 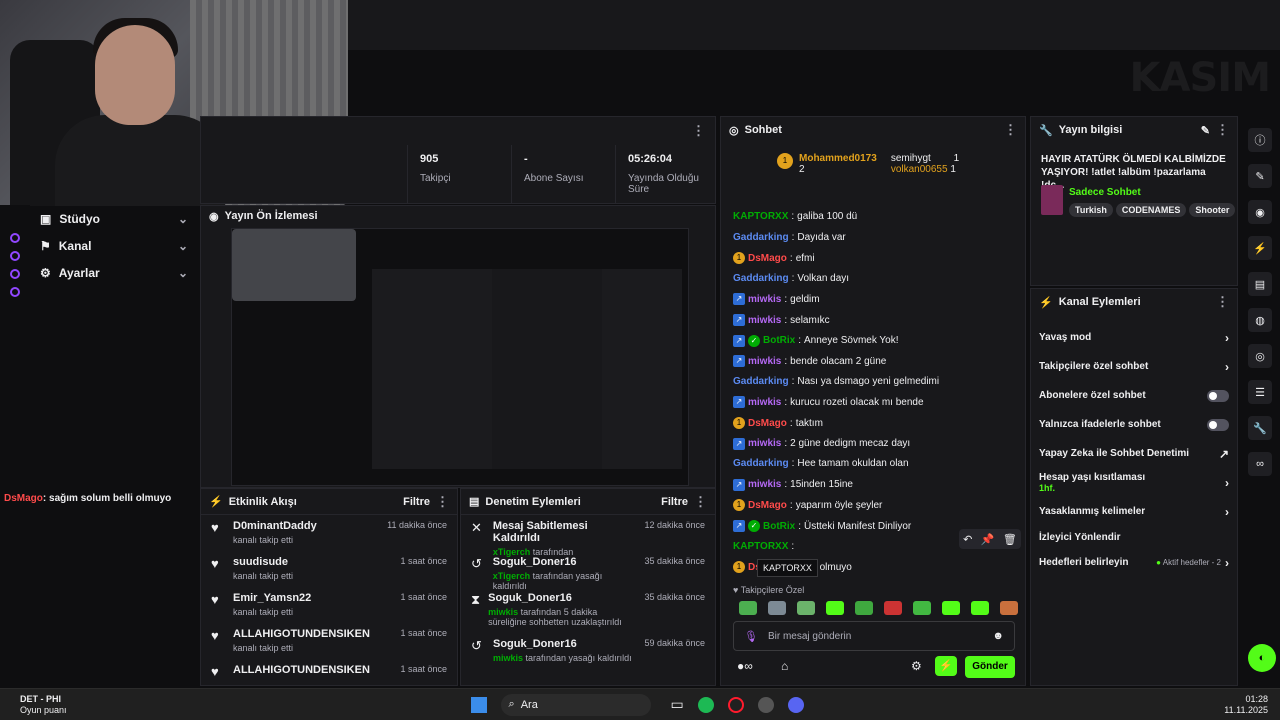 What do you see at coordinates (1010, 539) in the screenshot?
I see `trash-icon: 🗑` at bounding box center [1010, 539].